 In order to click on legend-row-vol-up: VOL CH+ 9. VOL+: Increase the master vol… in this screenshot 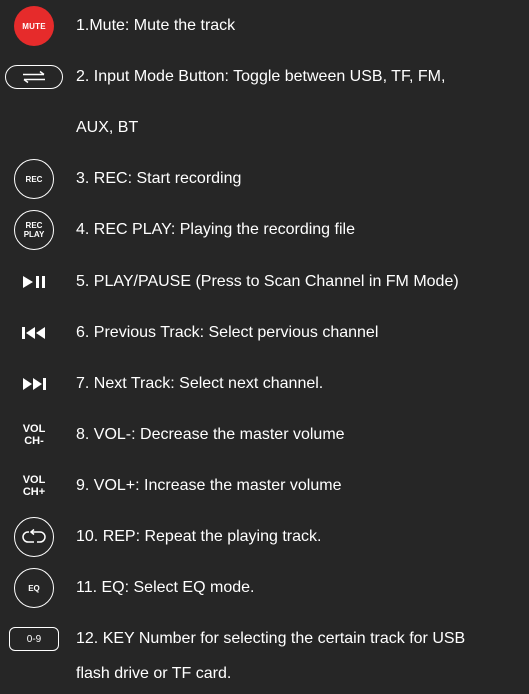, I will do `click(264, 486)`.